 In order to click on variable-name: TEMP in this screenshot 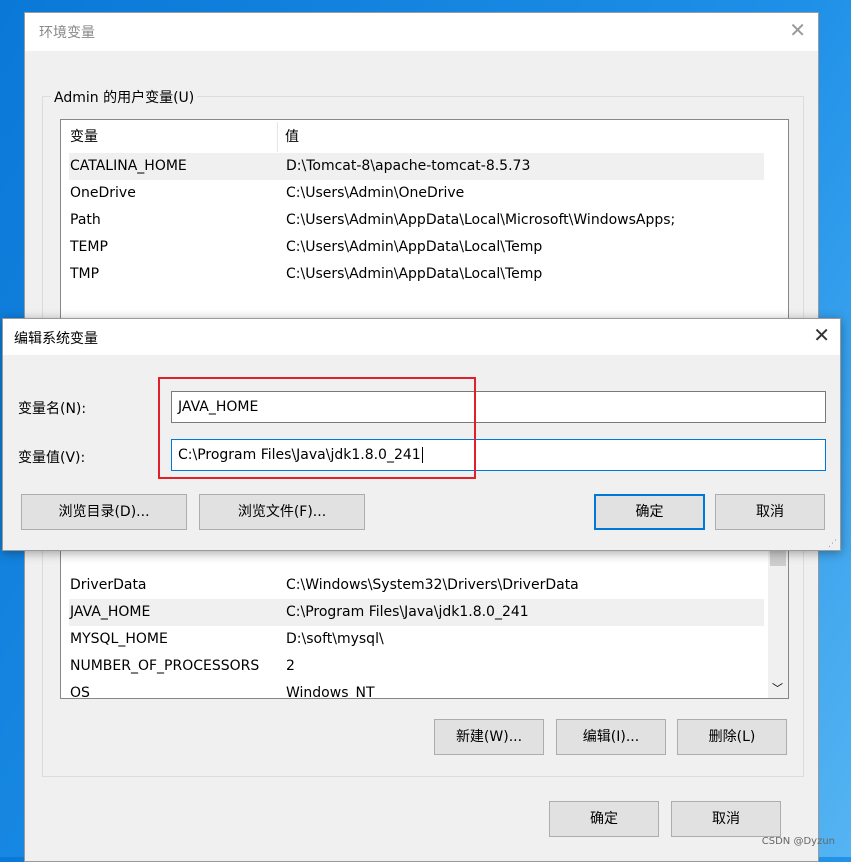, I will do `click(89, 247)`.